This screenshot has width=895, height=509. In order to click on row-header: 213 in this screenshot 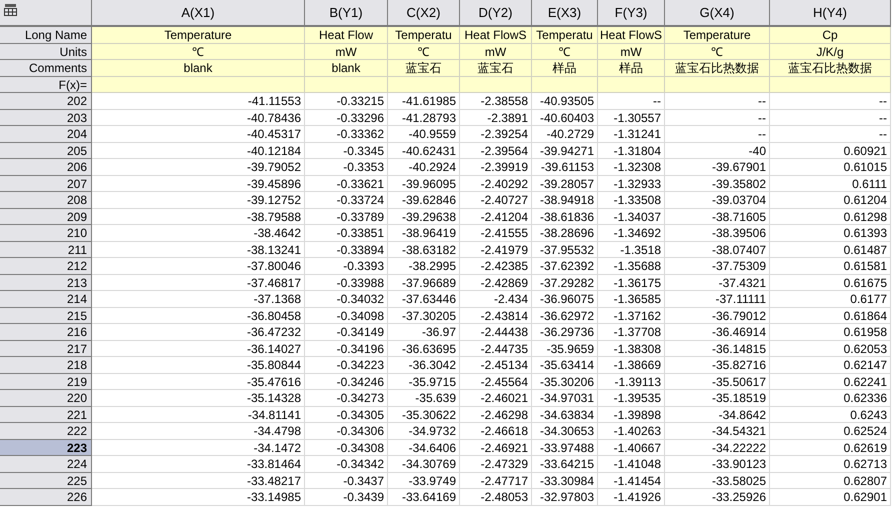, I will do `click(46, 282)`.